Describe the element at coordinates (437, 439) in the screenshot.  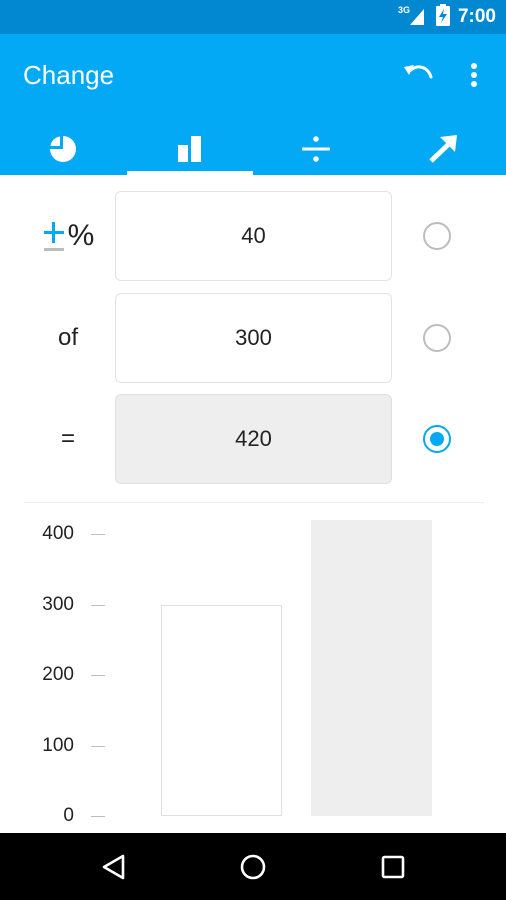
I see `result-radio` at that location.